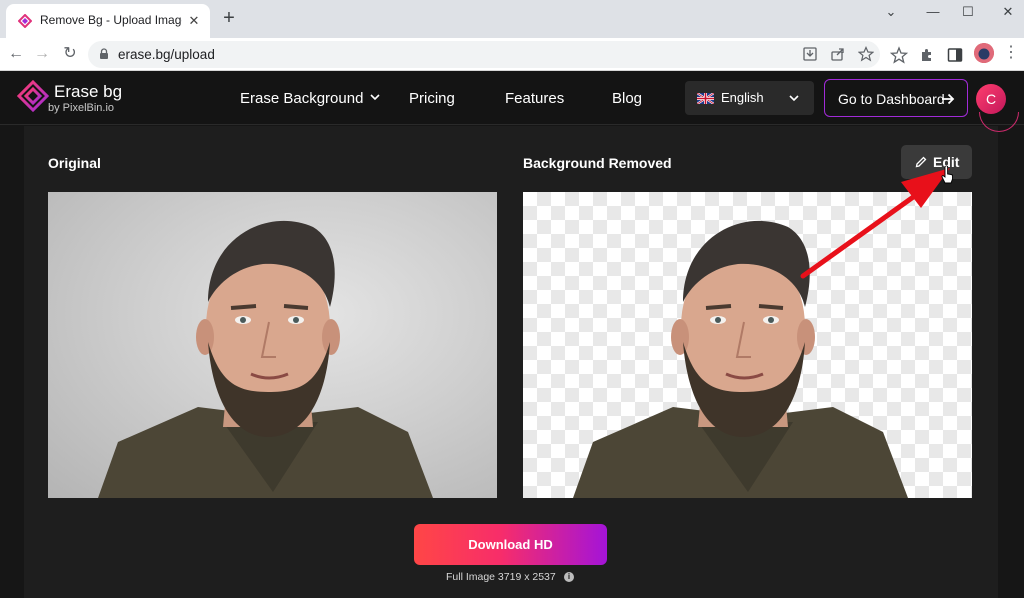 This screenshot has height=598, width=1024. Describe the element at coordinates (627, 98) in the screenshot. I see `nav-blog: Blog` at that location.